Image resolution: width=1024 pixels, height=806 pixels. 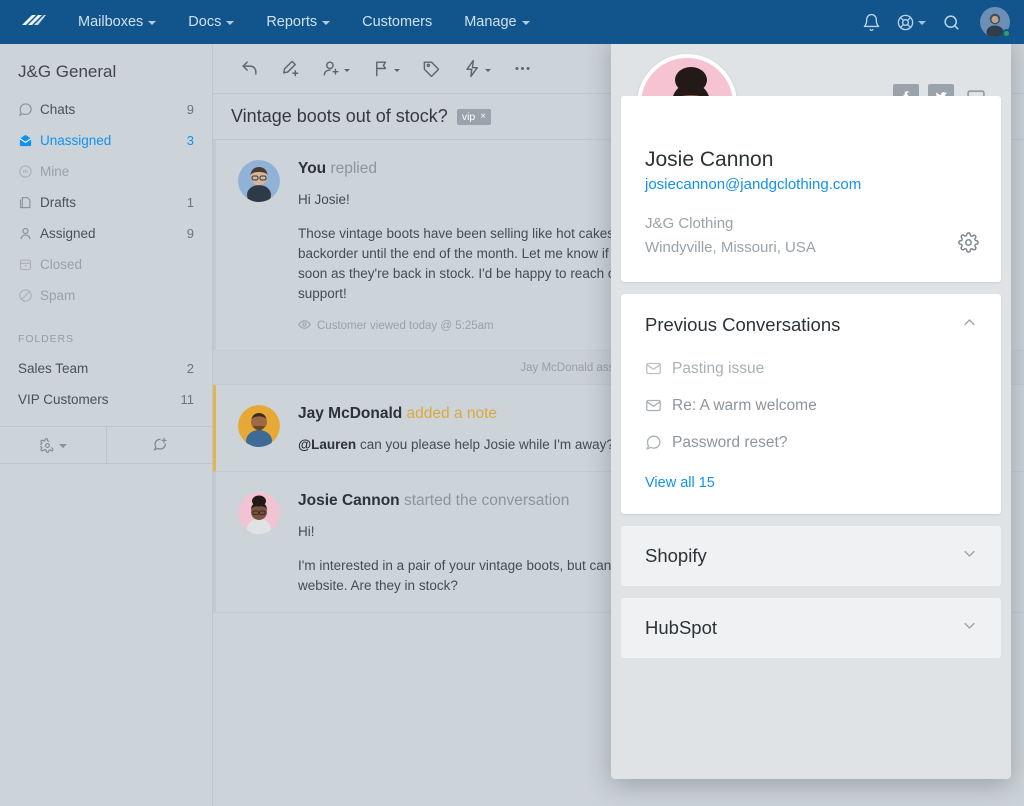 I want to click on eye-icon, so click(x=304, y=326).